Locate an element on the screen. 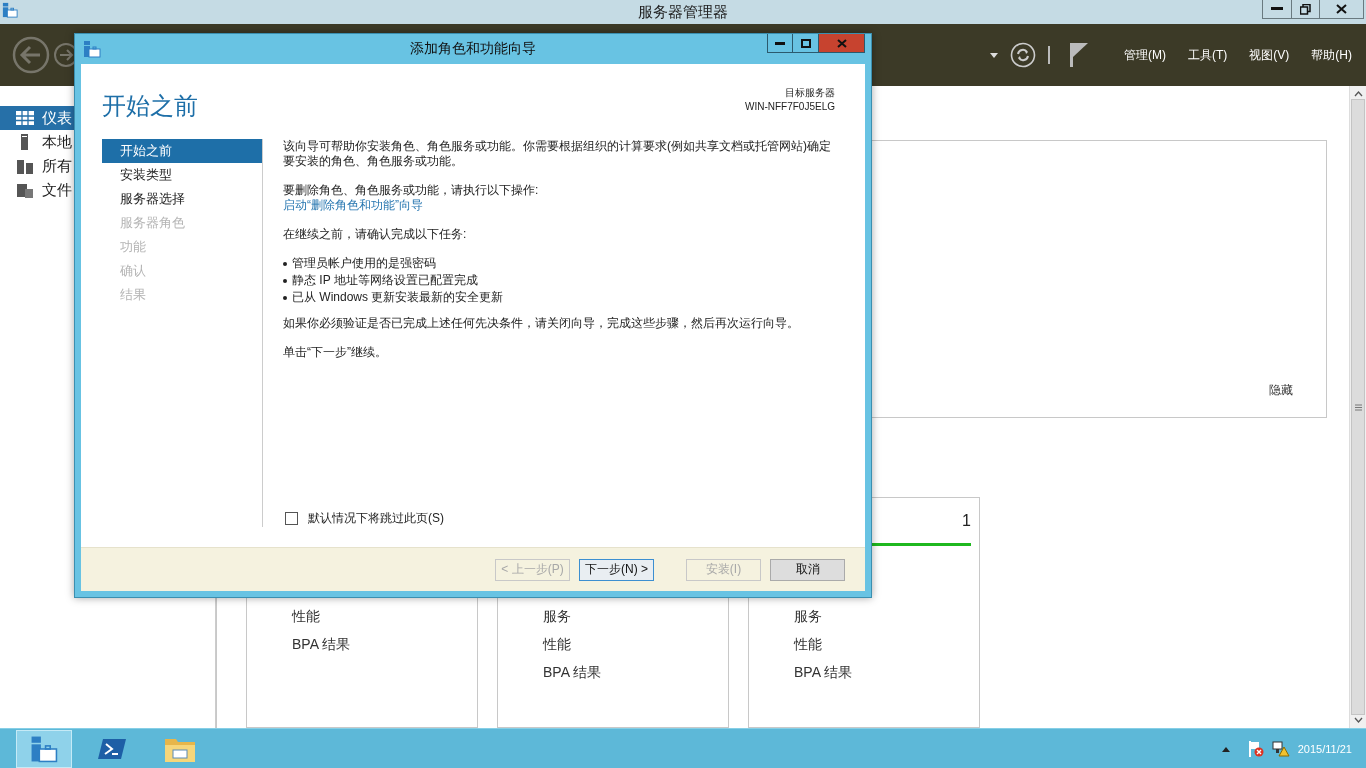 The image size is (1366, 768). sidebar-label: 文件 is located at coordinates (57, 190).